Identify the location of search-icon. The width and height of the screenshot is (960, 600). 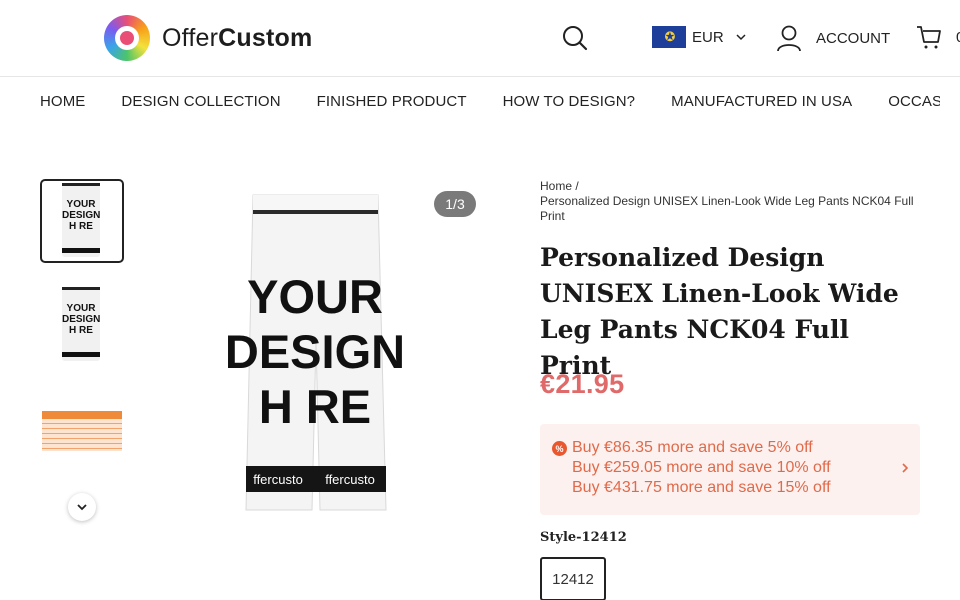
(575, 38).